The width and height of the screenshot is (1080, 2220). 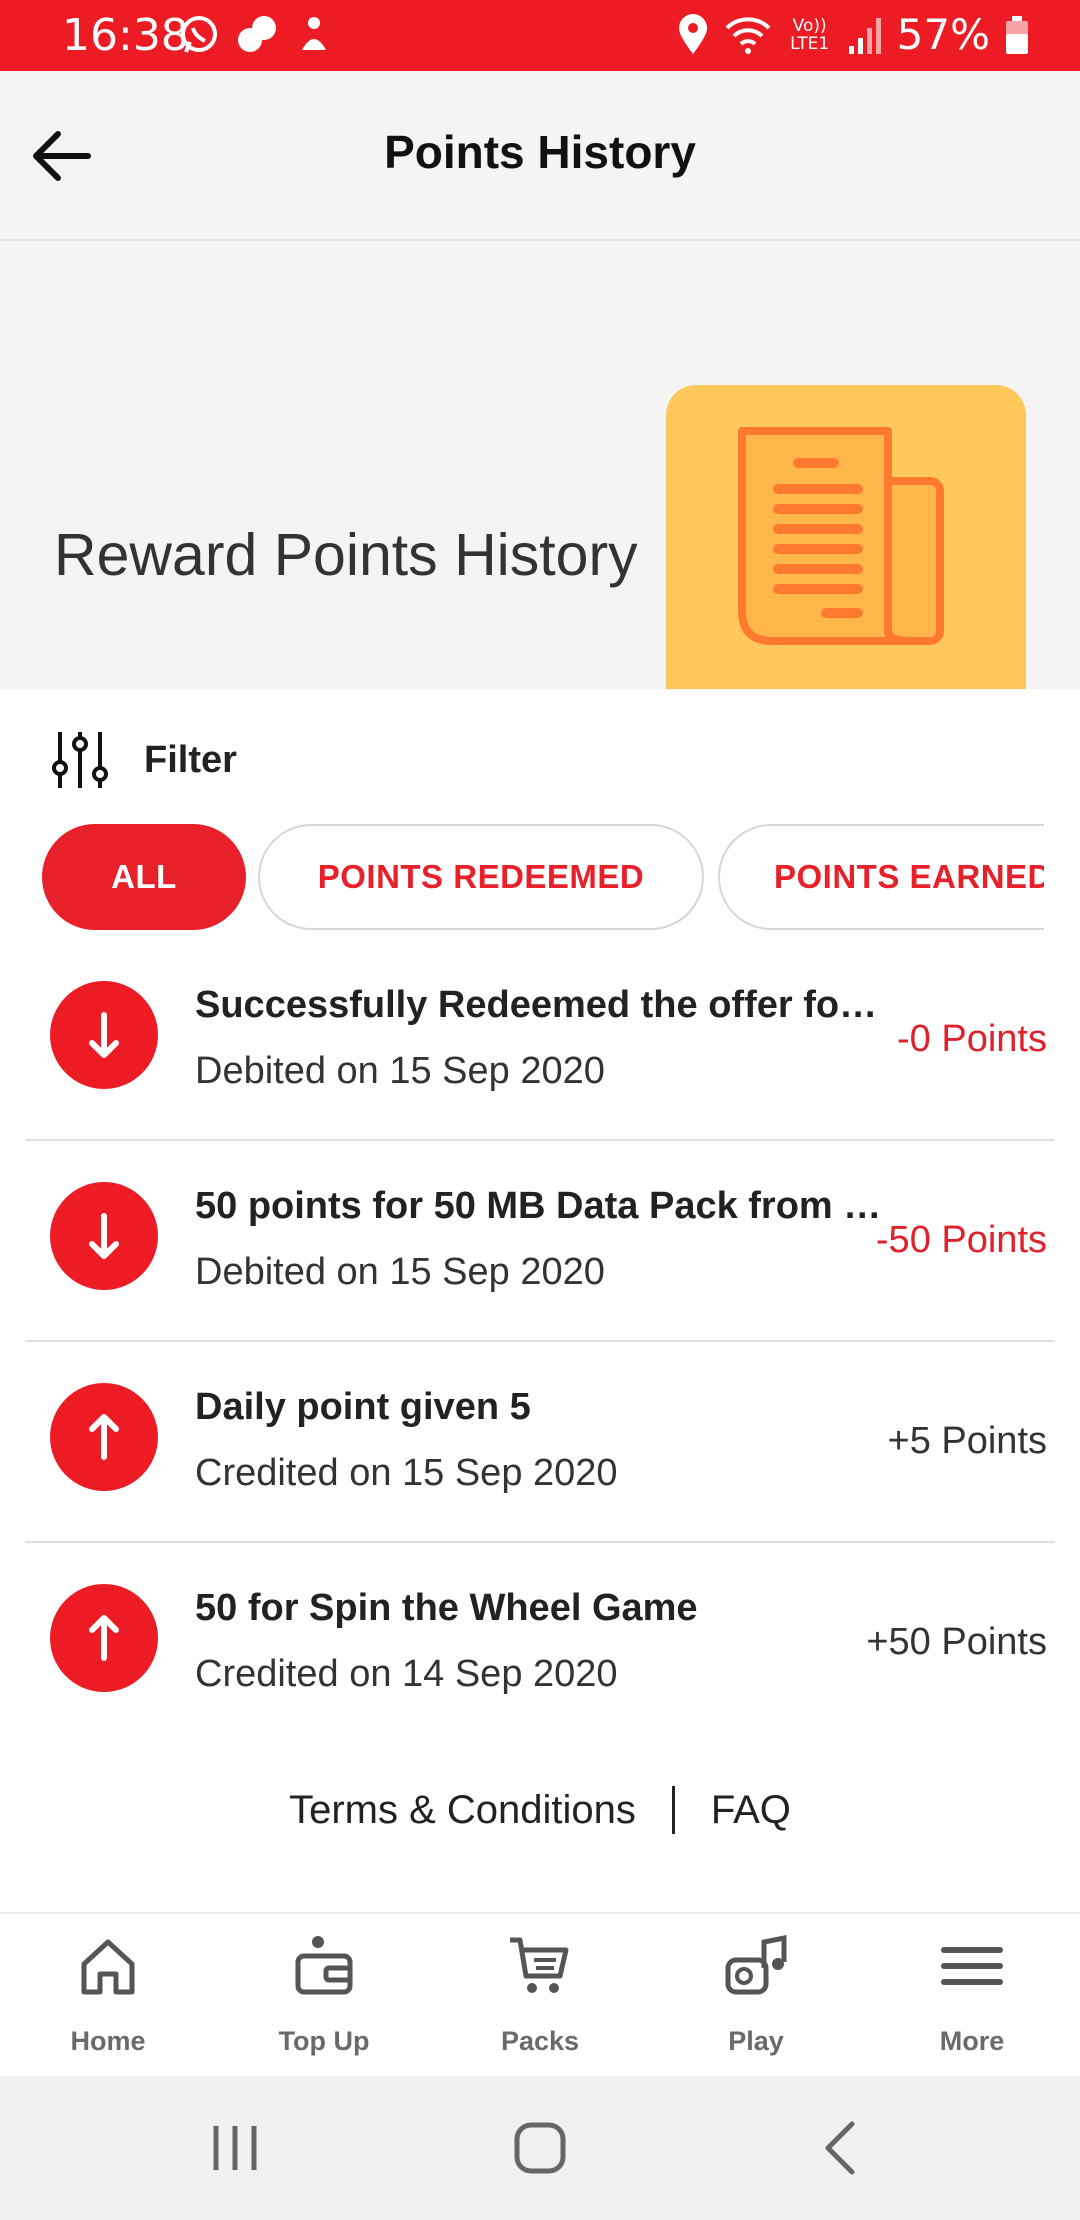 I want to click on app-bar: Points History, so click(x=540, y=156).